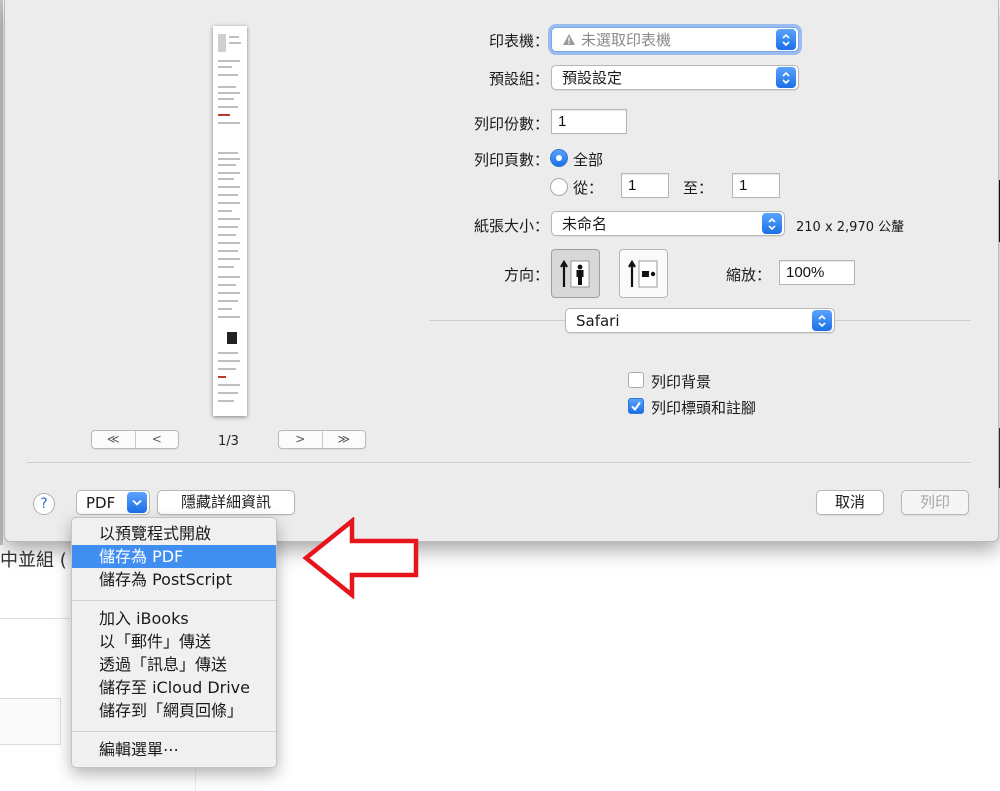 This screenshot has height=791, width=1000. I want to click on pages-all-label: 全部, so click(588, 160).